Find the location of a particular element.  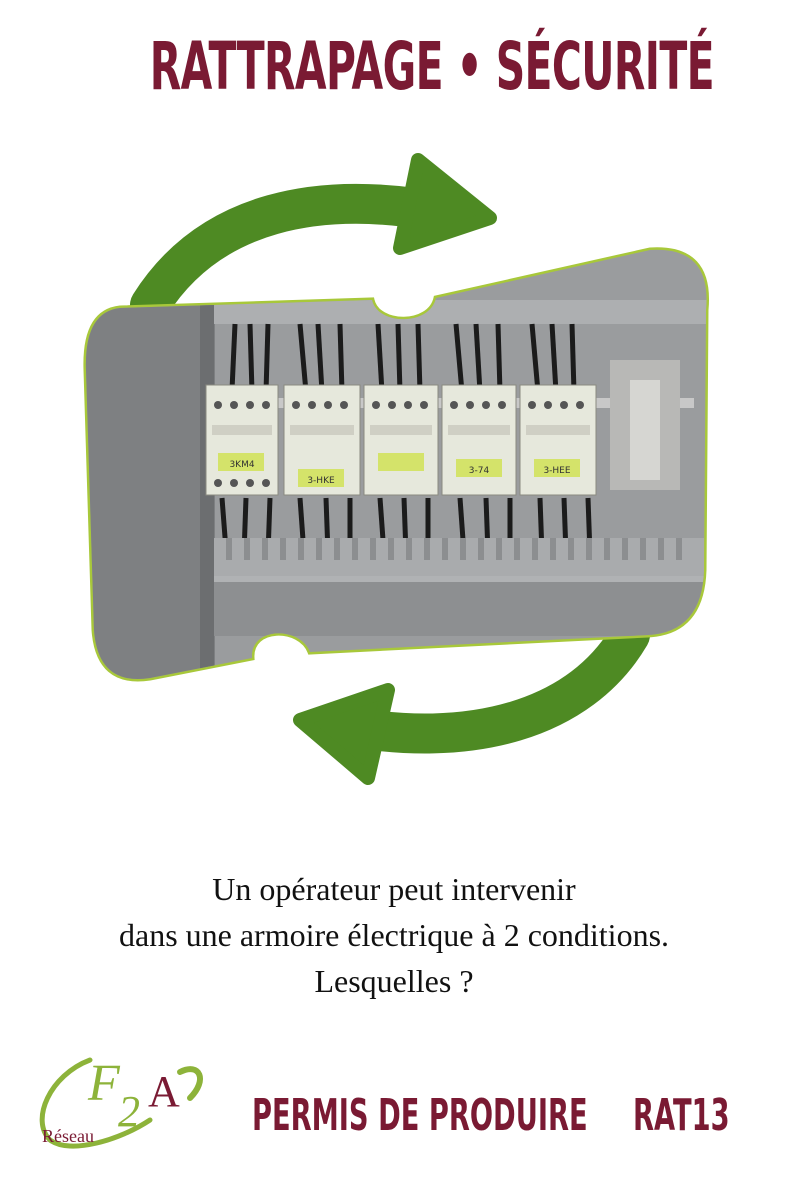

contactor-label: 3KM4 is located at coordinates (241, 465).